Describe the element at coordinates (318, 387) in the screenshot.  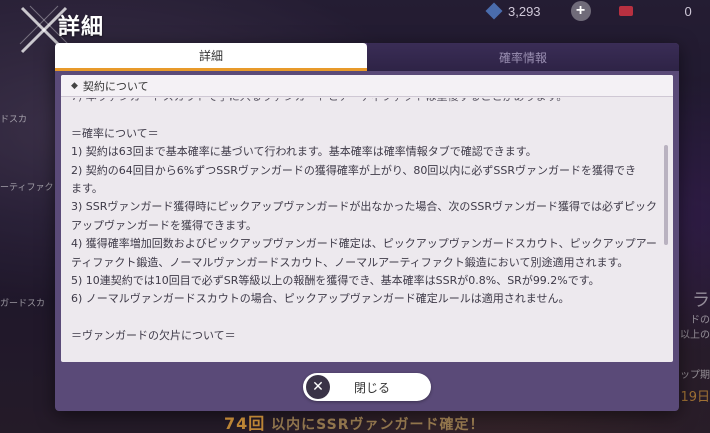
I see `close-icon: ✕` at that location.